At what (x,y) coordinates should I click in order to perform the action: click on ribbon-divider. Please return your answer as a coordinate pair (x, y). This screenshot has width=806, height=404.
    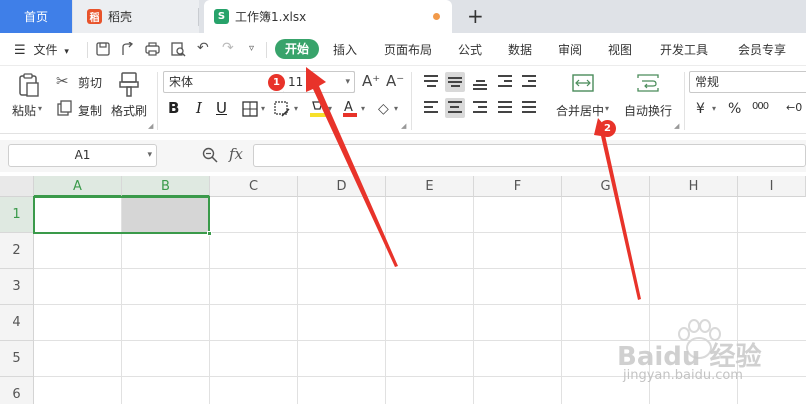
    Looking at the image, I should click on (411, 101).